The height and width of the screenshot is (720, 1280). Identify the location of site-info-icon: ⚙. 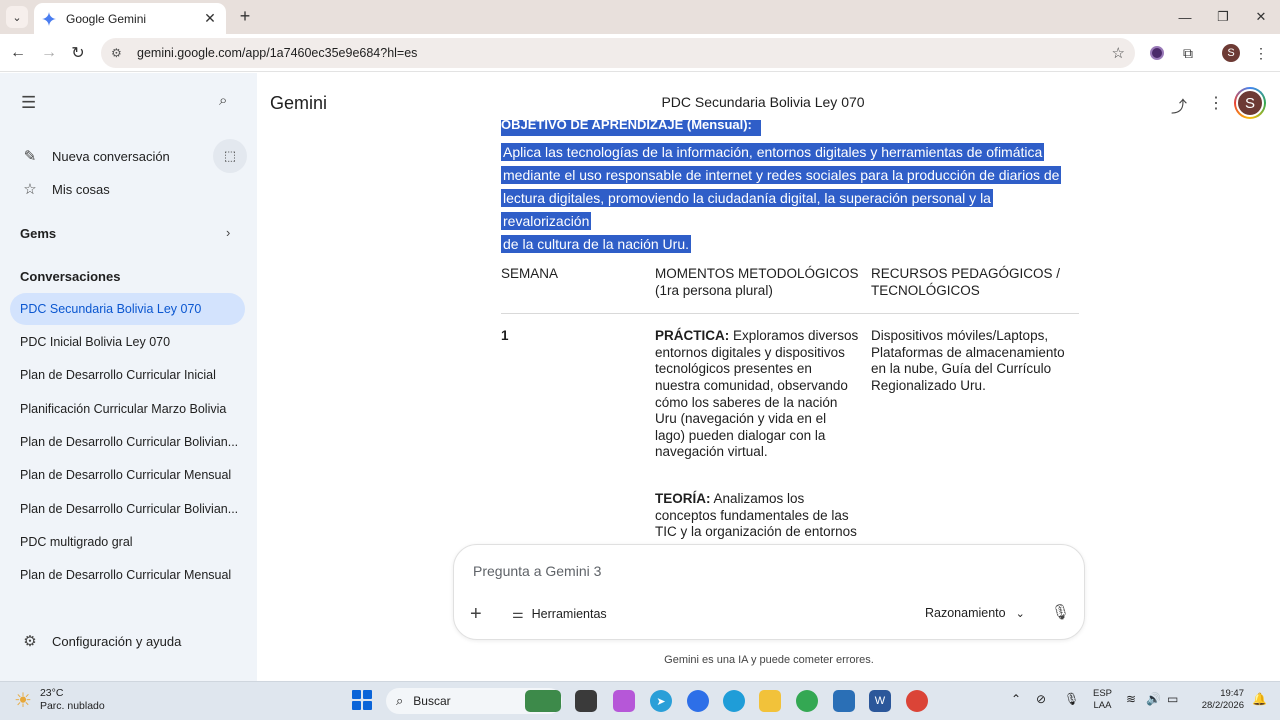
(119, 53).